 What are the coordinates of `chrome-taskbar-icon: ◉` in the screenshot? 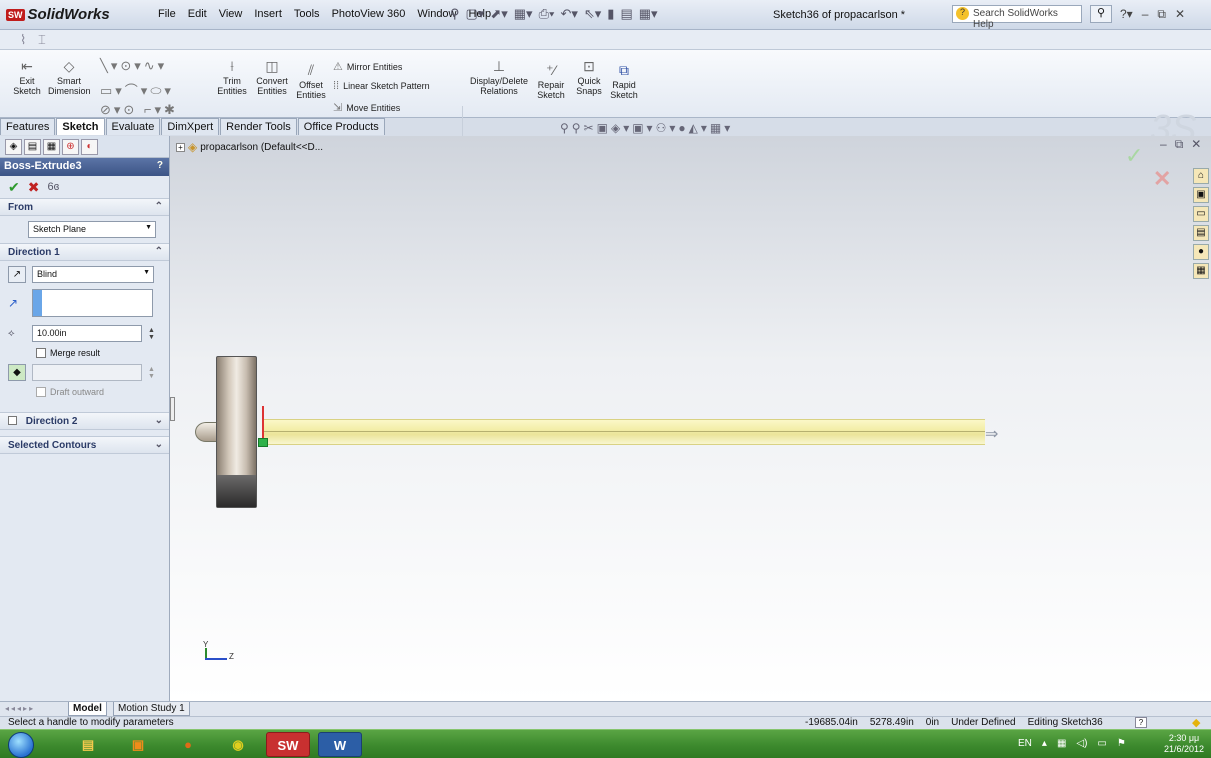 It's located at (238, 744).